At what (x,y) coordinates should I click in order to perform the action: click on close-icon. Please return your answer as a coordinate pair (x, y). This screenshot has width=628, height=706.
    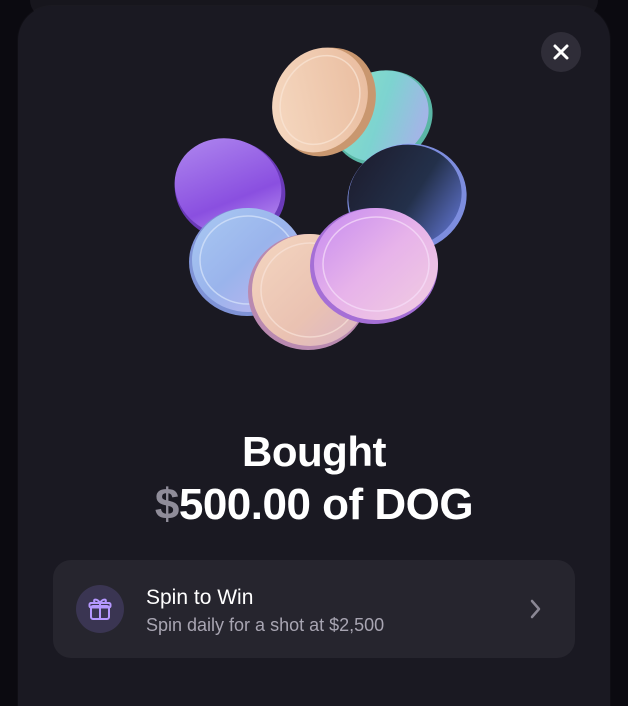
    Looking at the image, I should click on (561, 52).